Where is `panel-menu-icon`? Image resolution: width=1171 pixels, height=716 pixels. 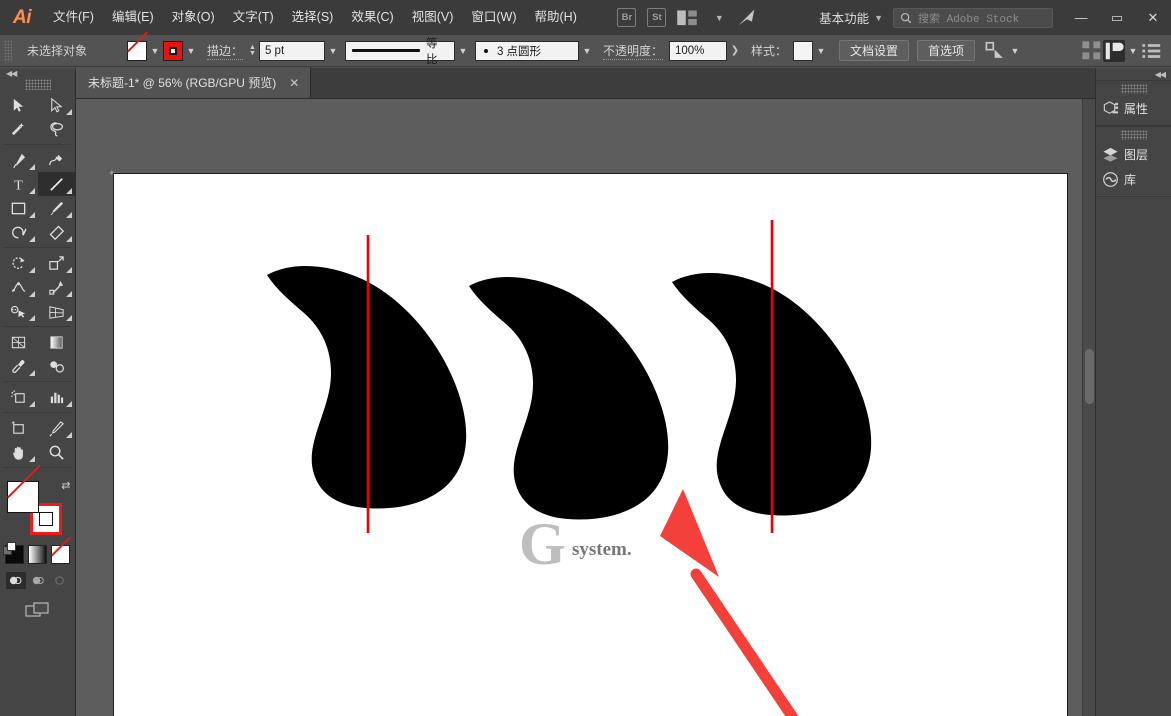
panel-menu-icon is located at coordinates (1152, 51).